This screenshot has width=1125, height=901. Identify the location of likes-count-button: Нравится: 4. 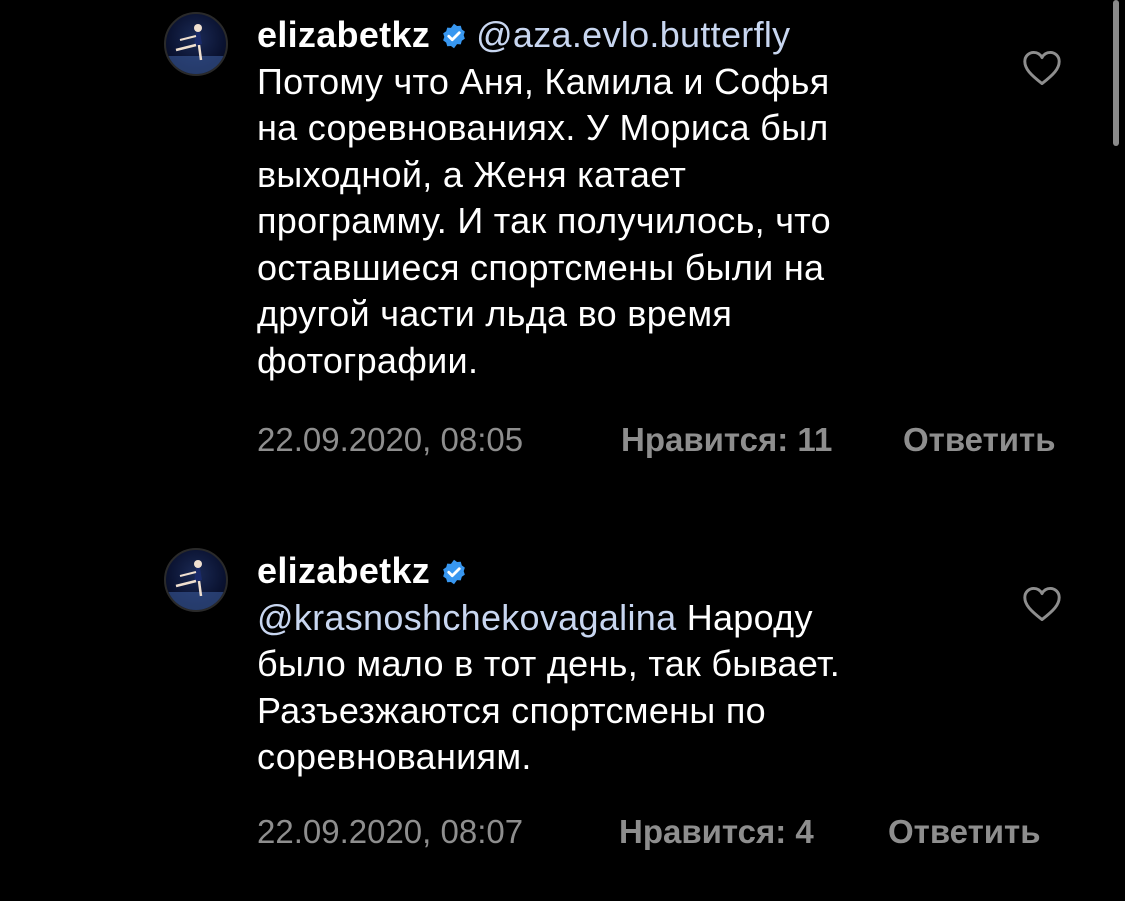
(716, 832).